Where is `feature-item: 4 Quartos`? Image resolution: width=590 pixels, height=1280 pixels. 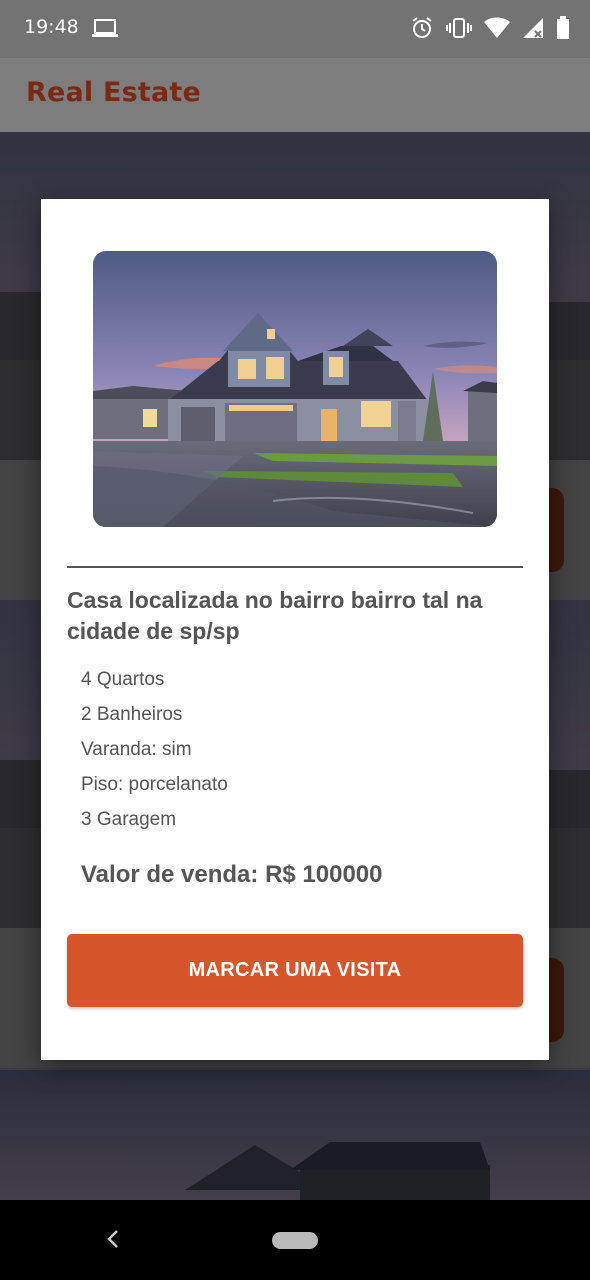
feature-item: 4 Quartos is located at coordinates (123, 679).